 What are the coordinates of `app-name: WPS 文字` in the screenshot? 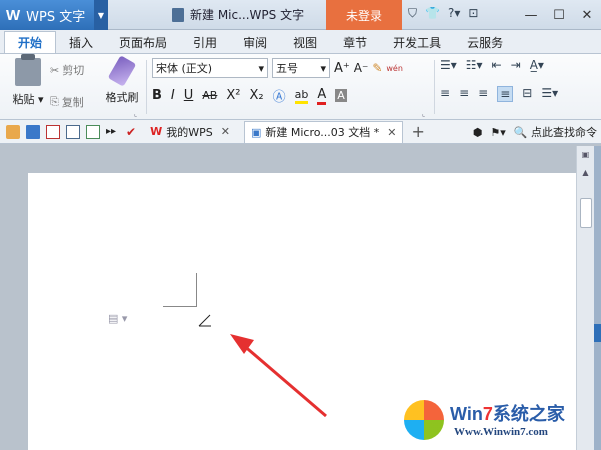 It's located at (56, 17).